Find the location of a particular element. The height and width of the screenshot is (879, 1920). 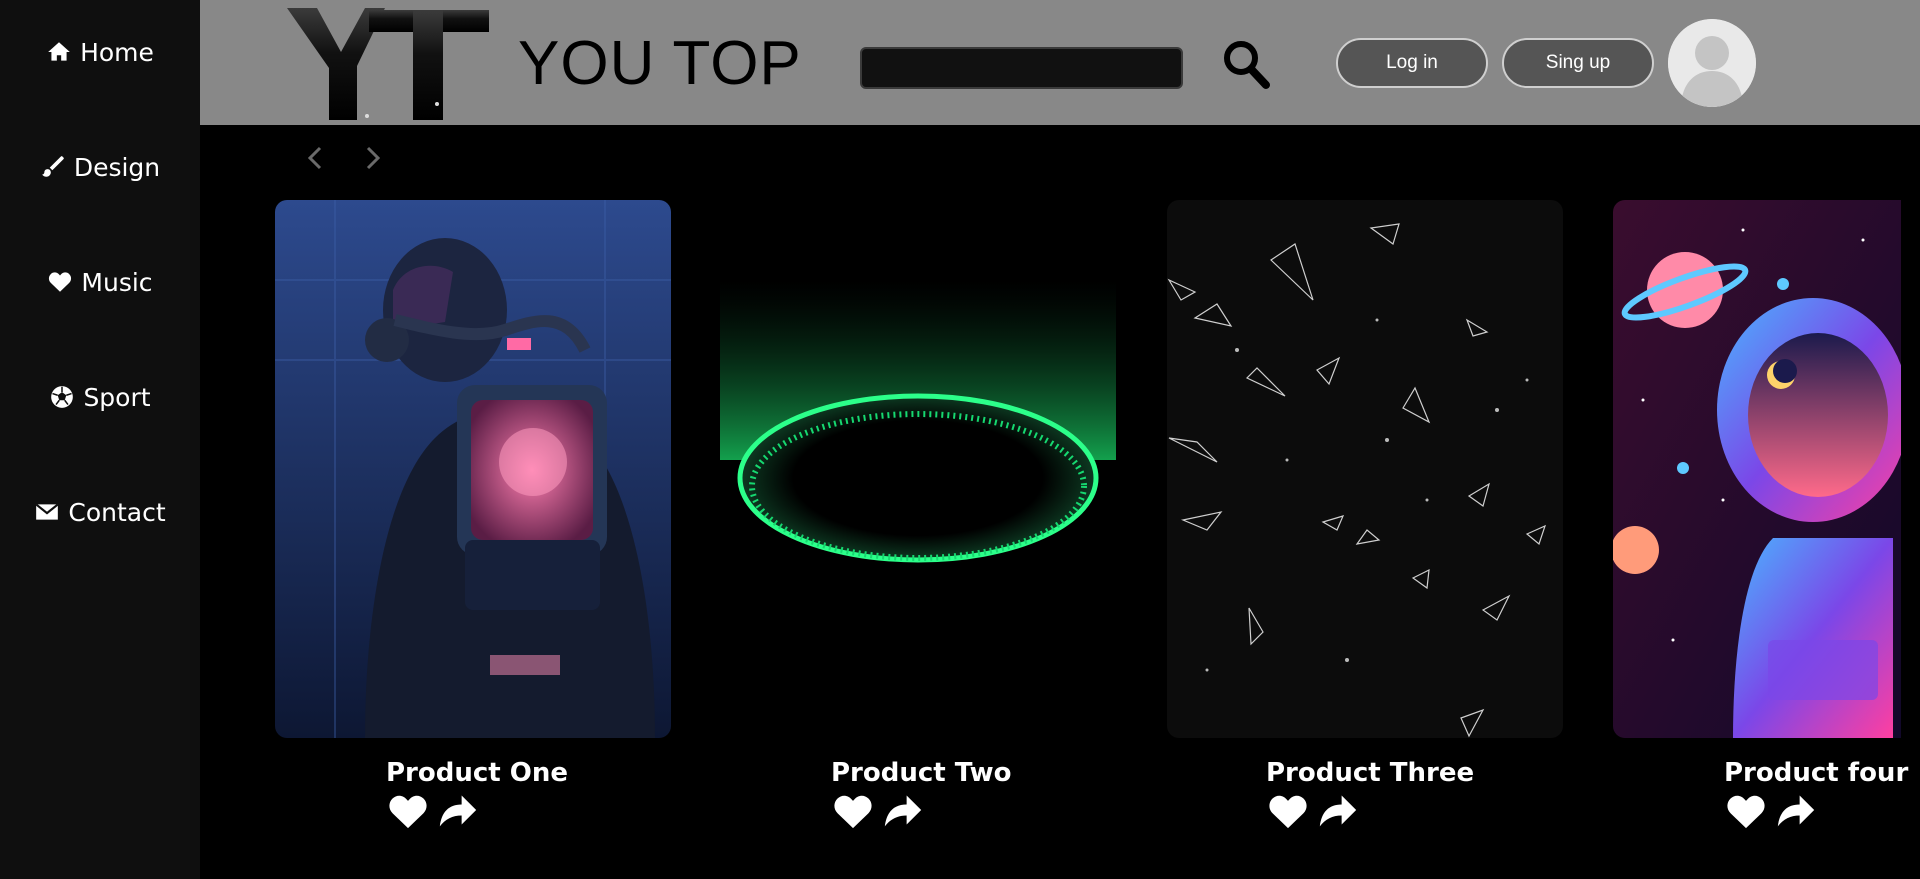

top-header: YOU TOP Log in Sing up is located at coordinates (1060, 62).